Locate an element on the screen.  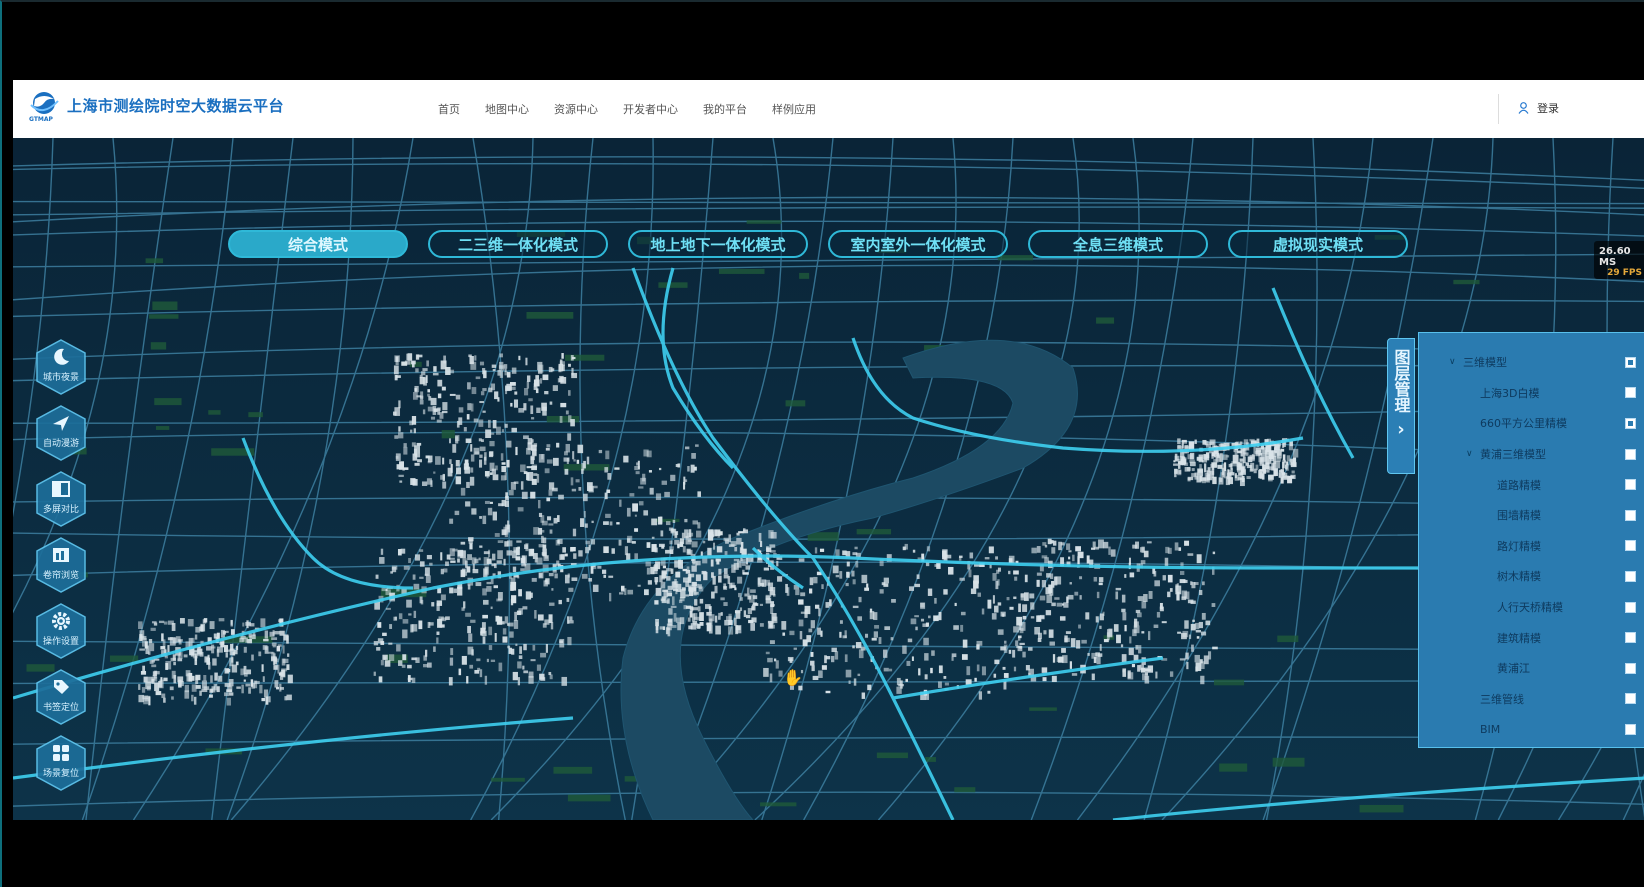
logo-subtext: GTMAP is located at coordinates (41, 119).